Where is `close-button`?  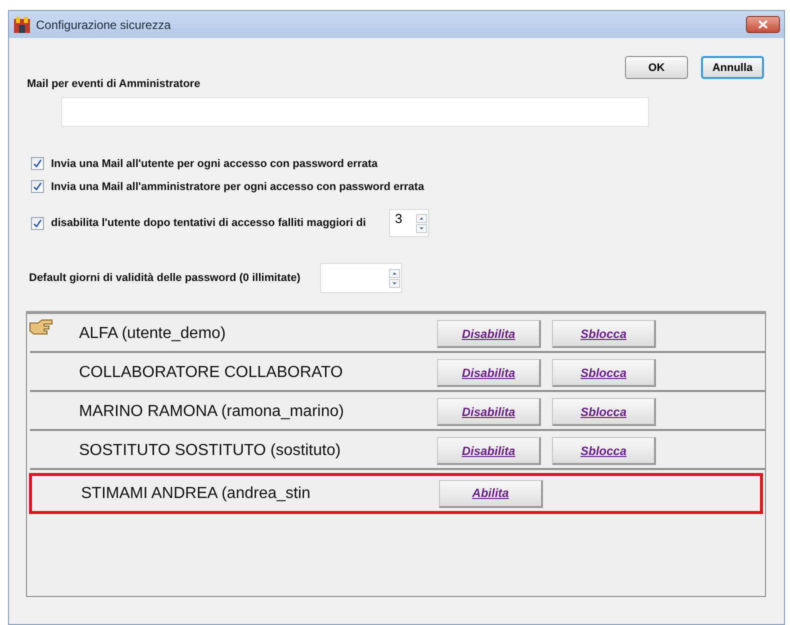 close-button is located at coordinates (763, 24).